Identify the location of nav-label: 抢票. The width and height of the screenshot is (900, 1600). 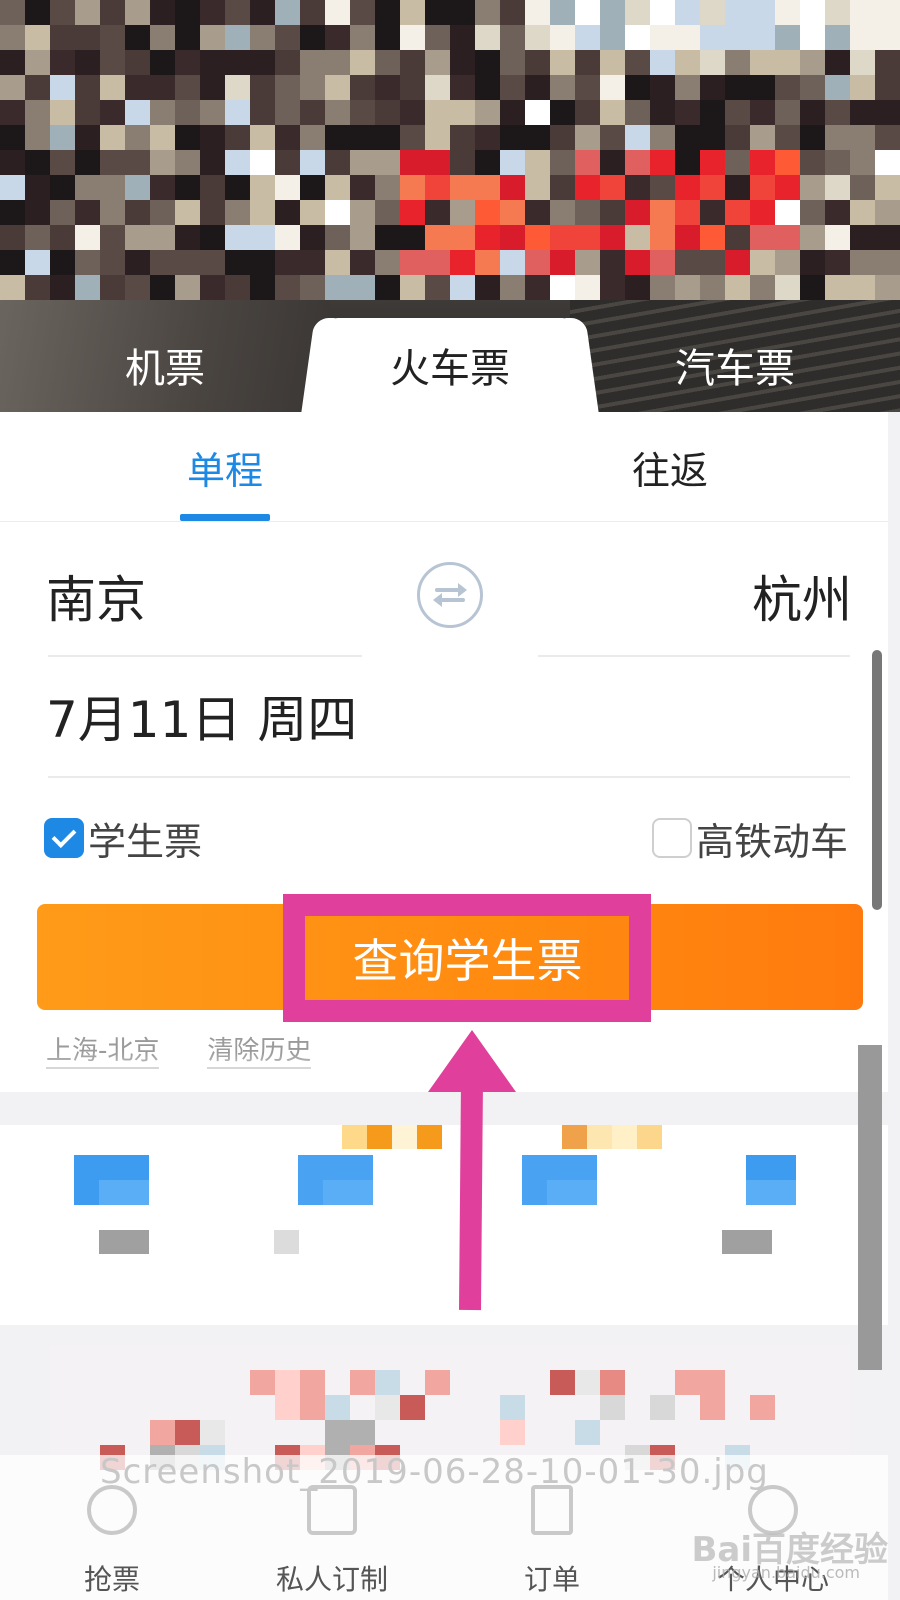
(111, 1579).